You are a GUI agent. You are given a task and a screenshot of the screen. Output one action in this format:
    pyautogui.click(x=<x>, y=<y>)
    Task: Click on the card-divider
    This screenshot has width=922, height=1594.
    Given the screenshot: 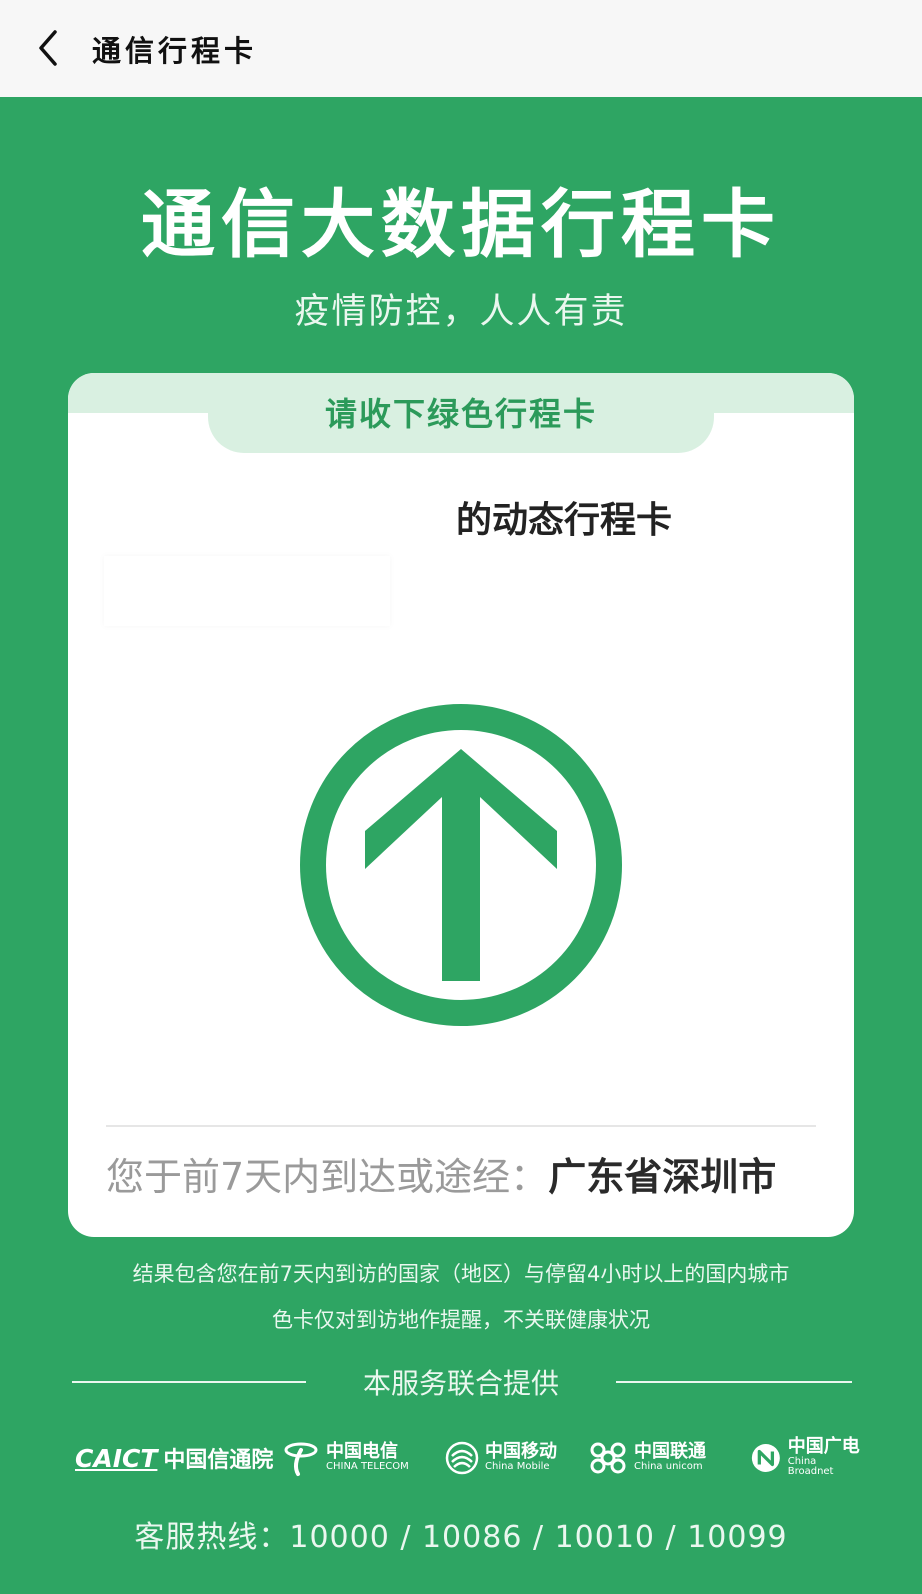 What is the action you would take?
    pyautogui.click(x=461, y=1126)
    